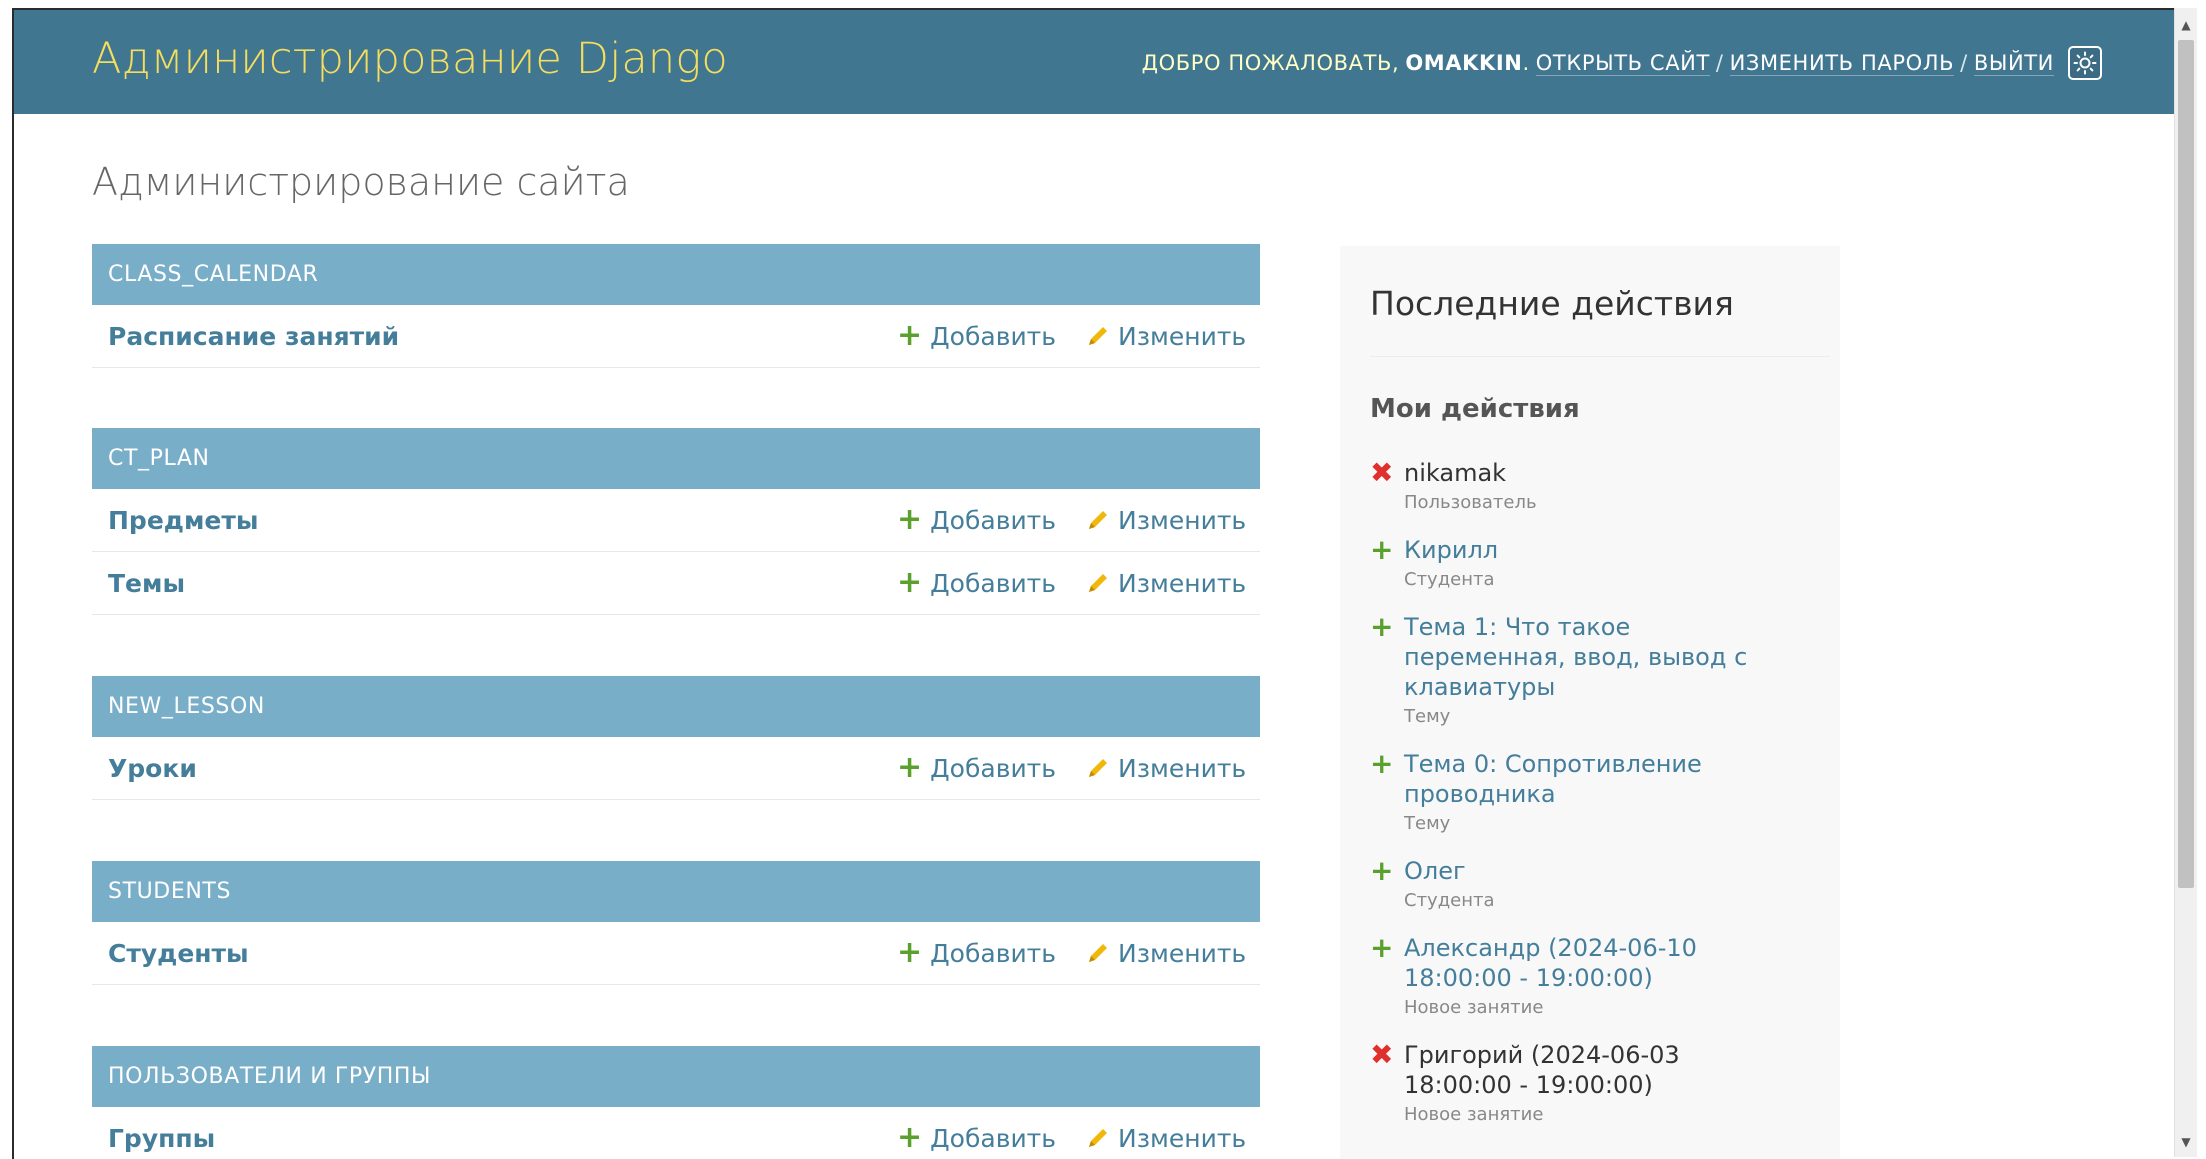  What do you see at coordinates (1597, 871) in the screenshot?
I see `action-link: Олег` at bounding box center [1597, 871].